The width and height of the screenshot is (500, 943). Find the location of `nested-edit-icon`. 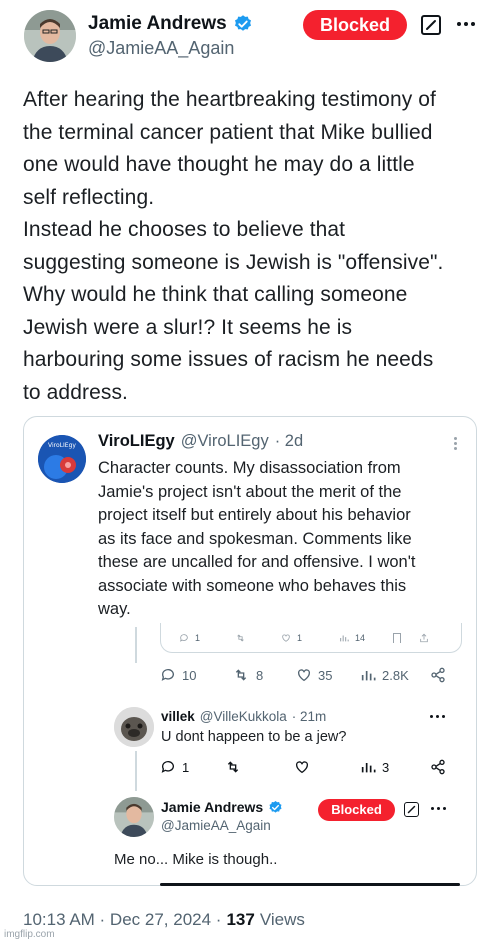

nested-edit-icon is located at coordinates (411, 809).